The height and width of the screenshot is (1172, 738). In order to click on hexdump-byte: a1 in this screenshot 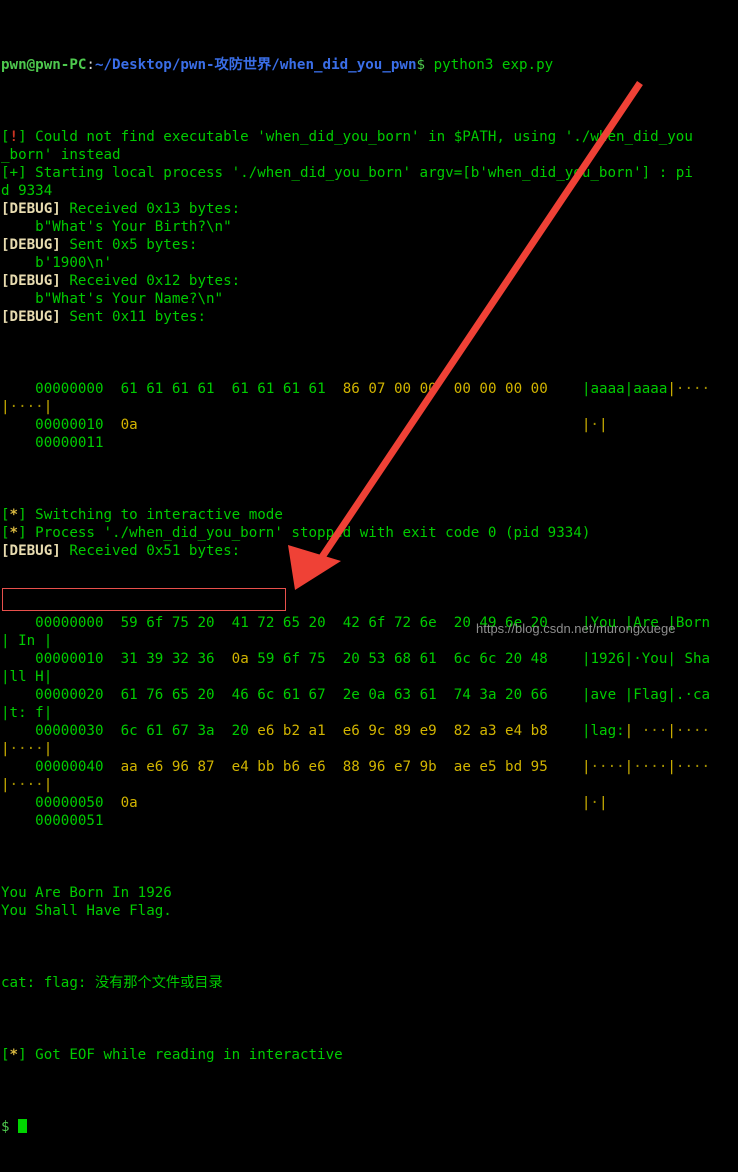, I will do `click(313, 731)`.